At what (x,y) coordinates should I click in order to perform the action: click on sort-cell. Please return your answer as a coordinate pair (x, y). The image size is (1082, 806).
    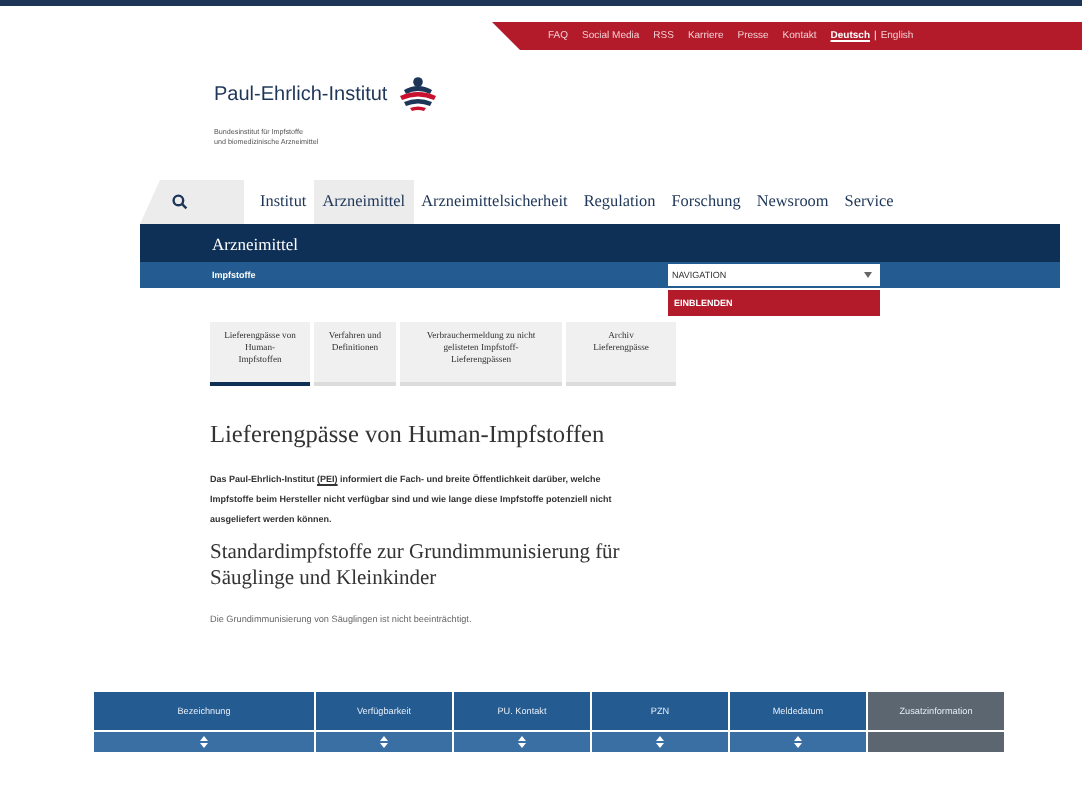
    Looking at the image, I should click on (936, 741).